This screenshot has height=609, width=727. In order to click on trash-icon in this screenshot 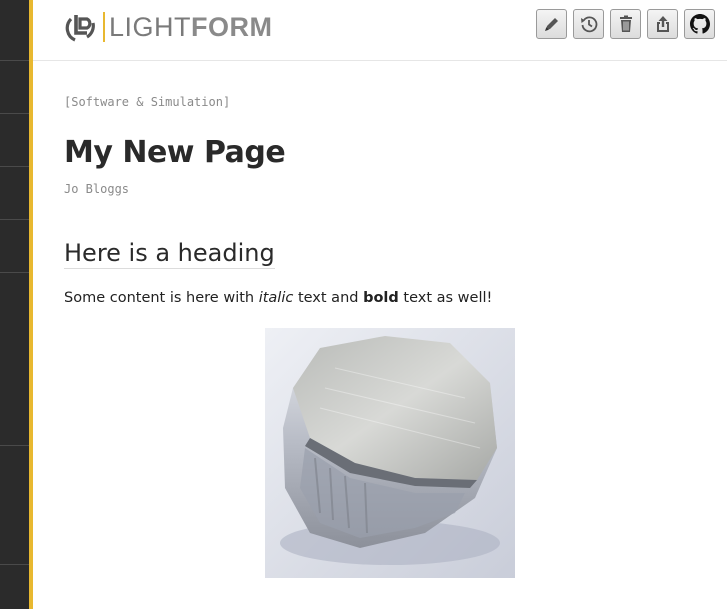, I will do `click(625, 23)`.